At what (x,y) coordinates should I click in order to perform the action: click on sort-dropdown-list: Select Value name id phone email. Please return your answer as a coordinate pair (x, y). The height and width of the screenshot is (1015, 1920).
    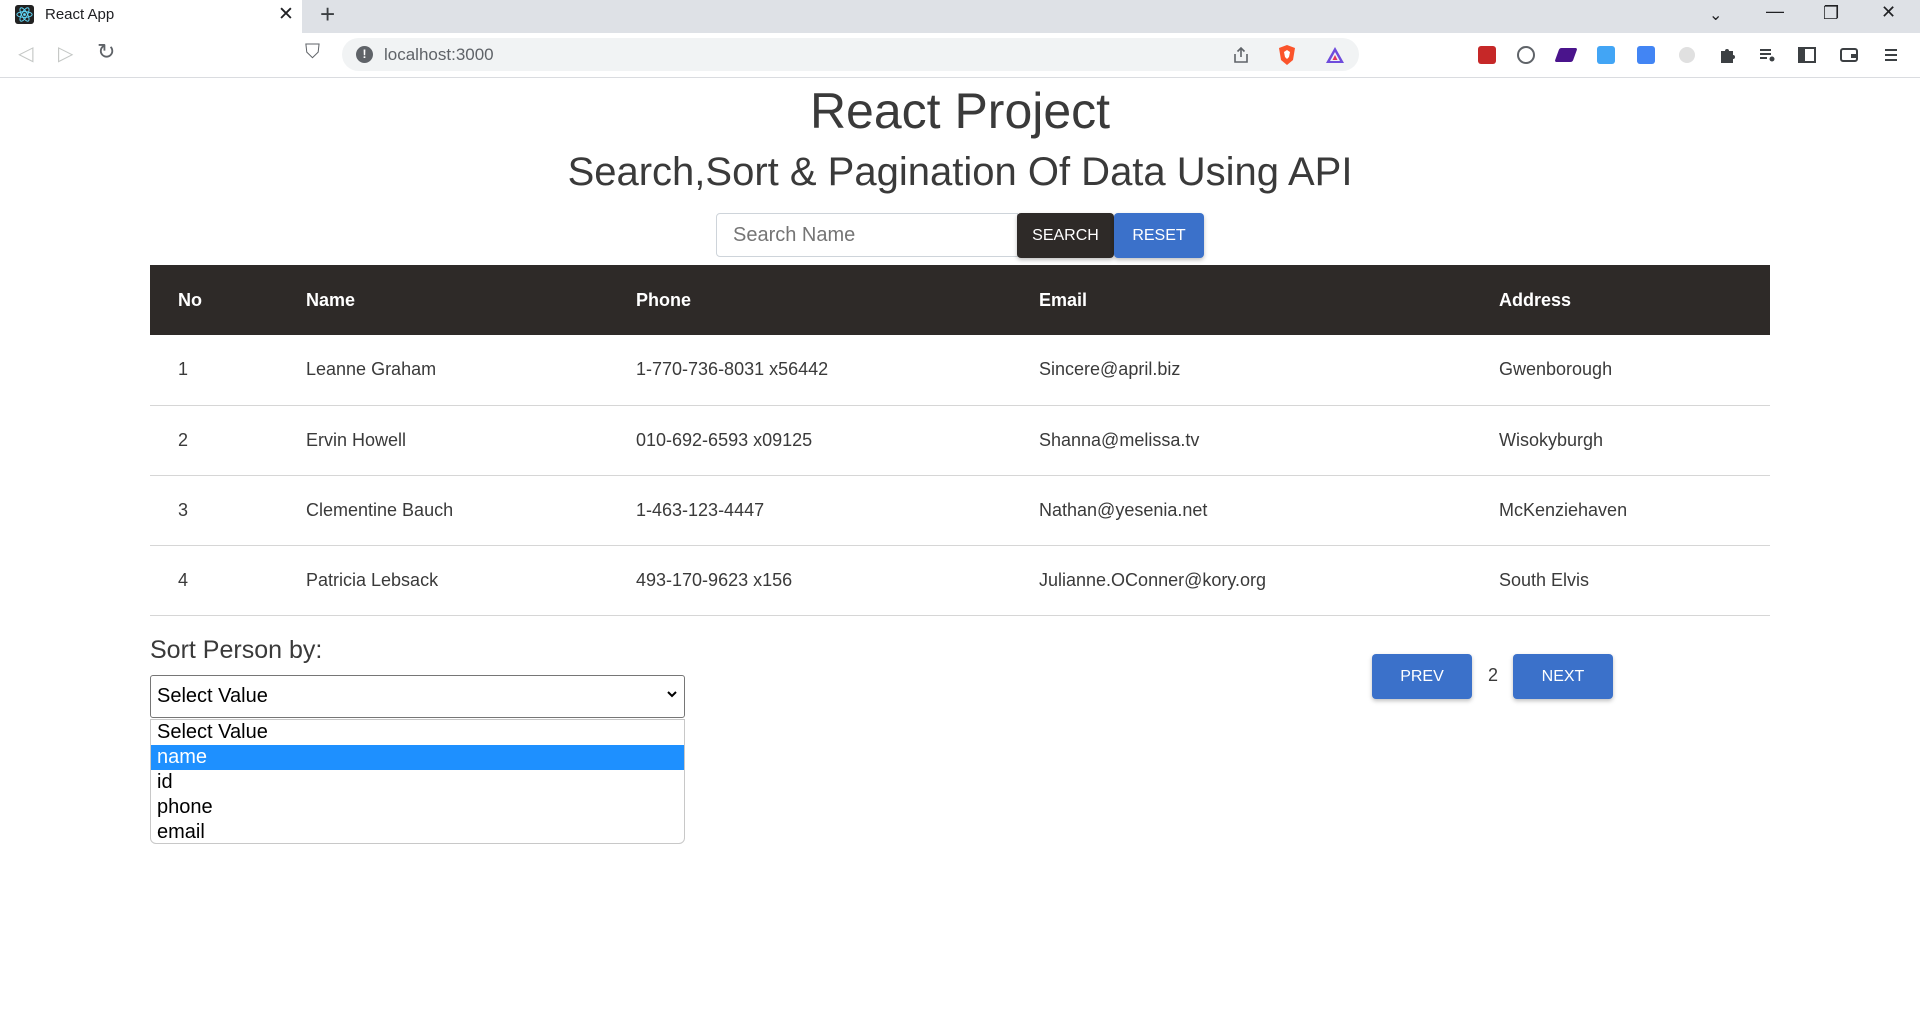
    Looking at the image, I should click on (417, 781).